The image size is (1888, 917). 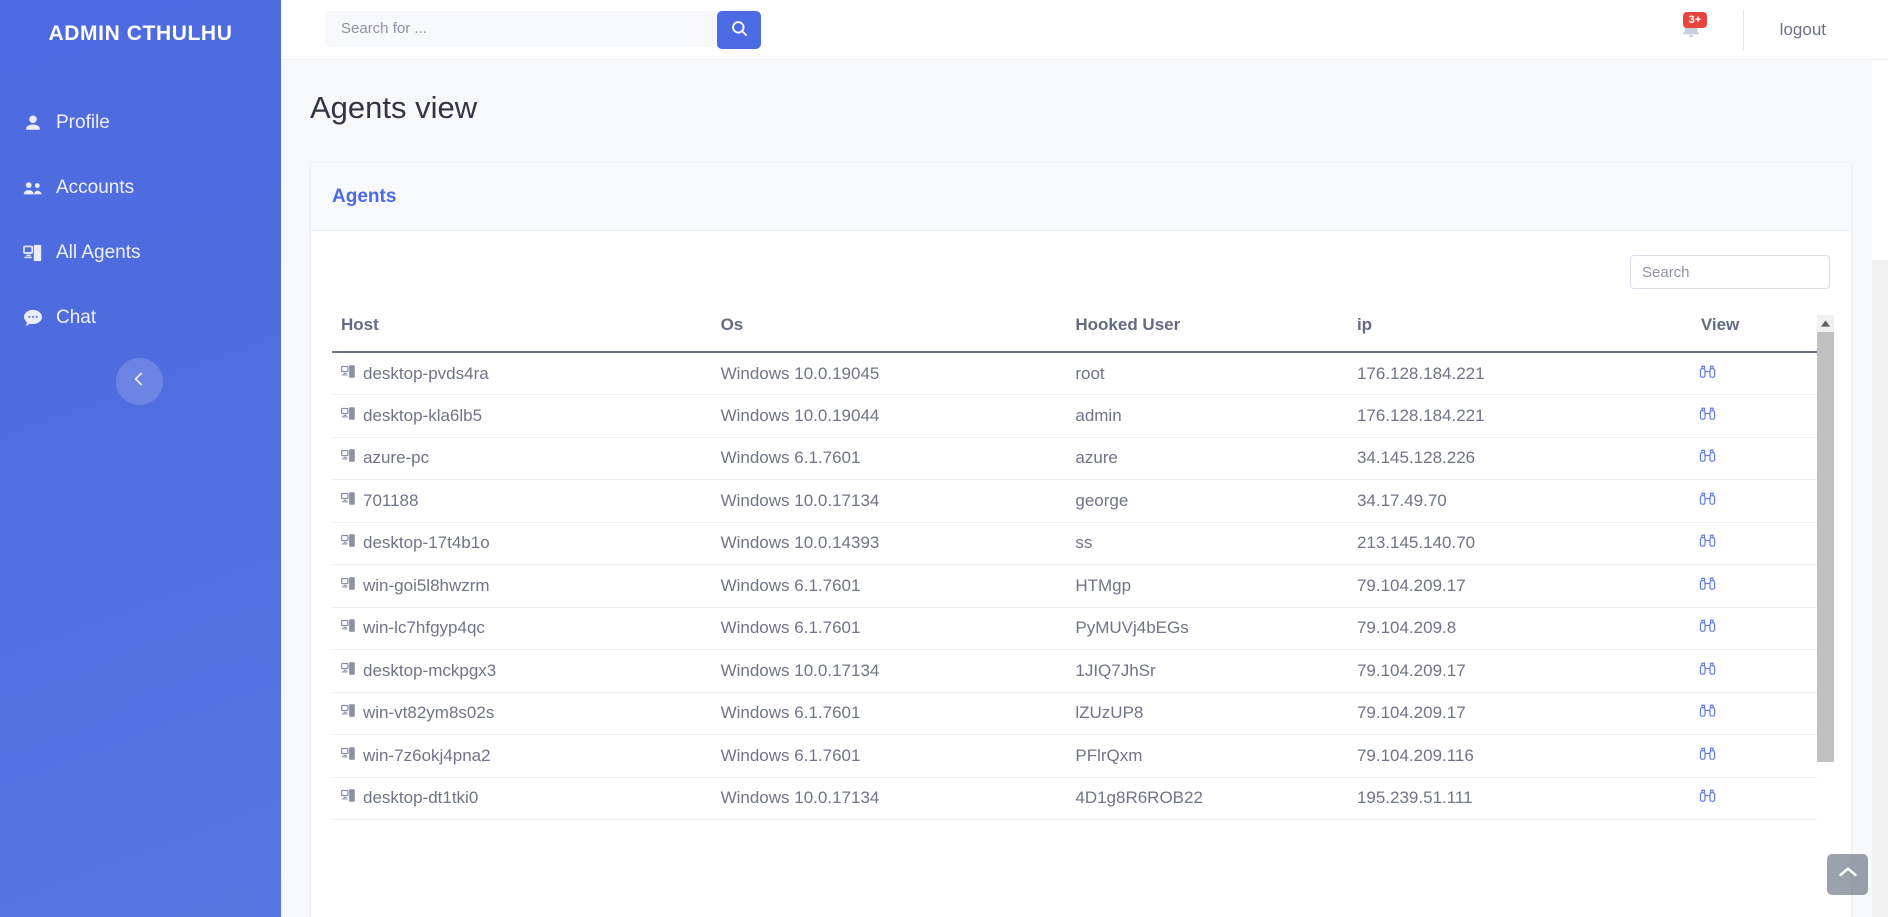 What do you see at coordinates (1847, 874) in the screenshot?
I see `scroll-to-top-button` at bounding box center [1847, 874].